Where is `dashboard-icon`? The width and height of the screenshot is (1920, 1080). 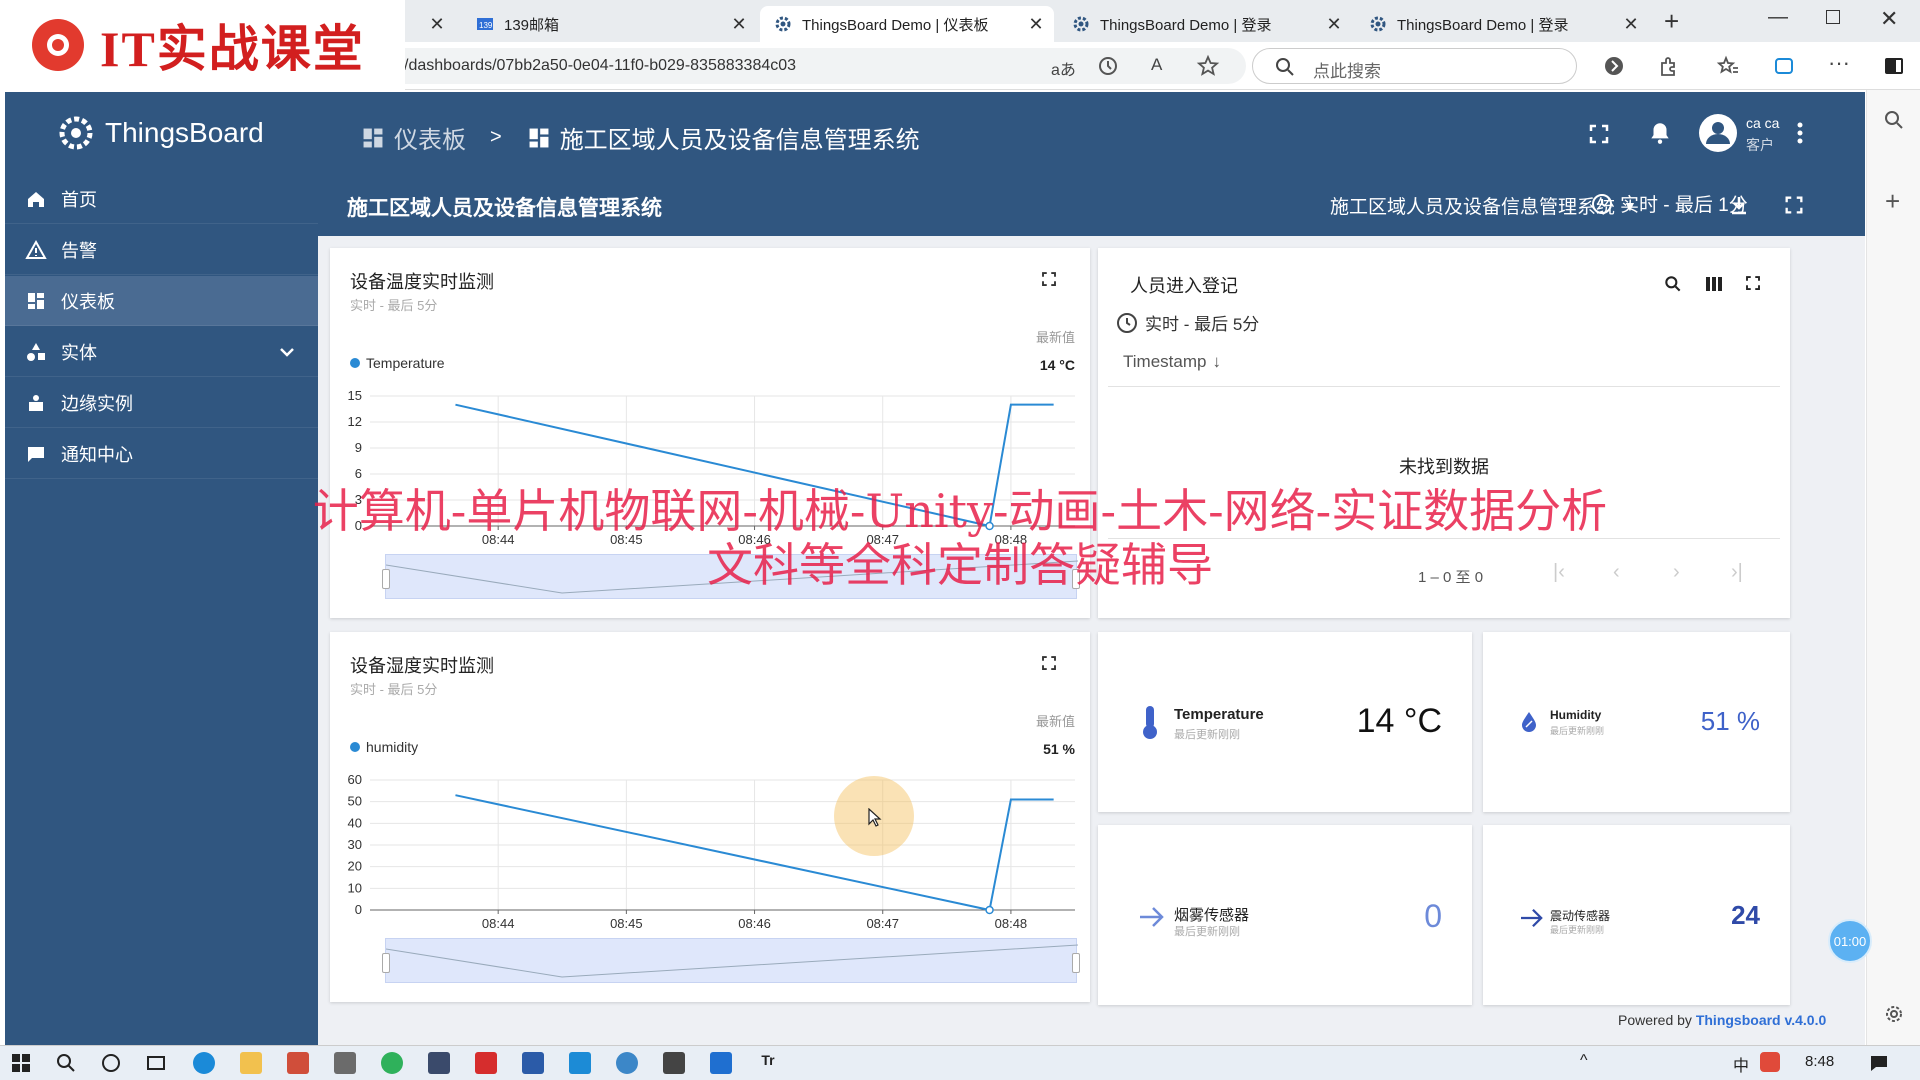 dashboard-icon is located at coordinates (539, 137).